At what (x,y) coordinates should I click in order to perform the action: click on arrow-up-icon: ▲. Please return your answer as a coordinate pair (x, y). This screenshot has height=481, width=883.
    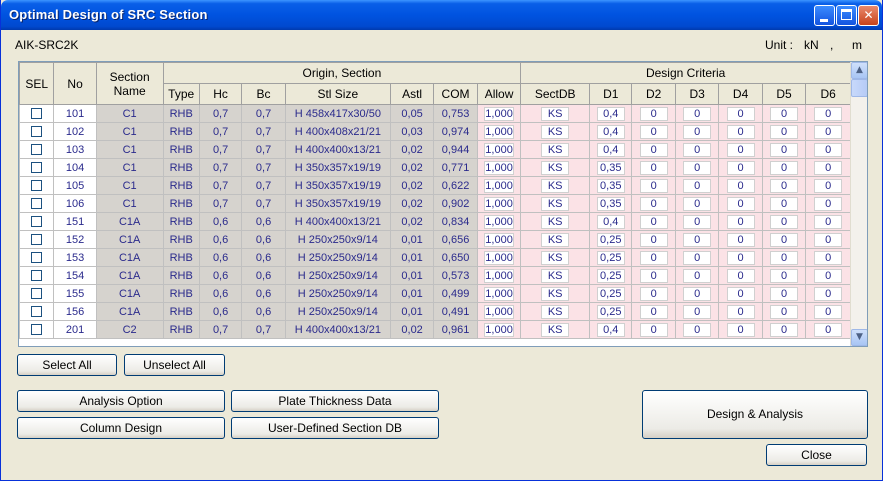
    Looking at the image, I should click on (859, 70).